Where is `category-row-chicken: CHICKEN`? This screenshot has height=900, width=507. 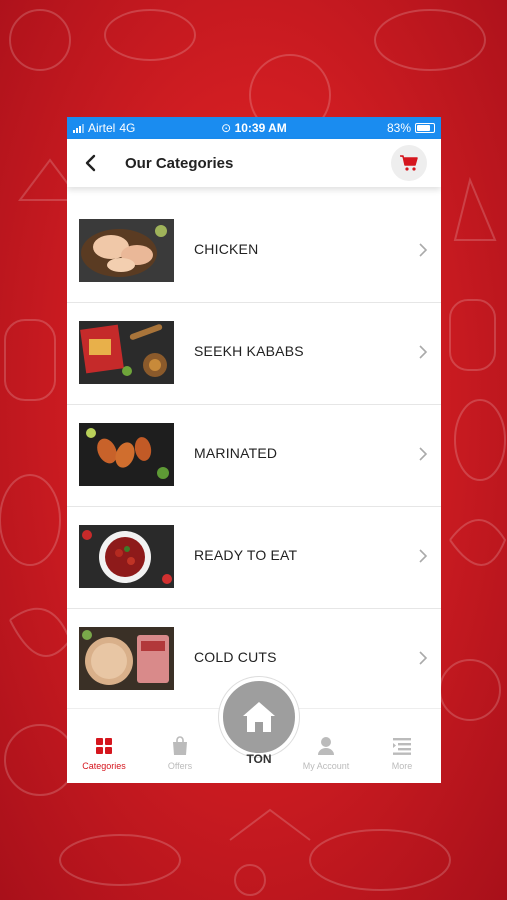 category-row-chicken: CHICKEN is located at coordinates (254, 252).